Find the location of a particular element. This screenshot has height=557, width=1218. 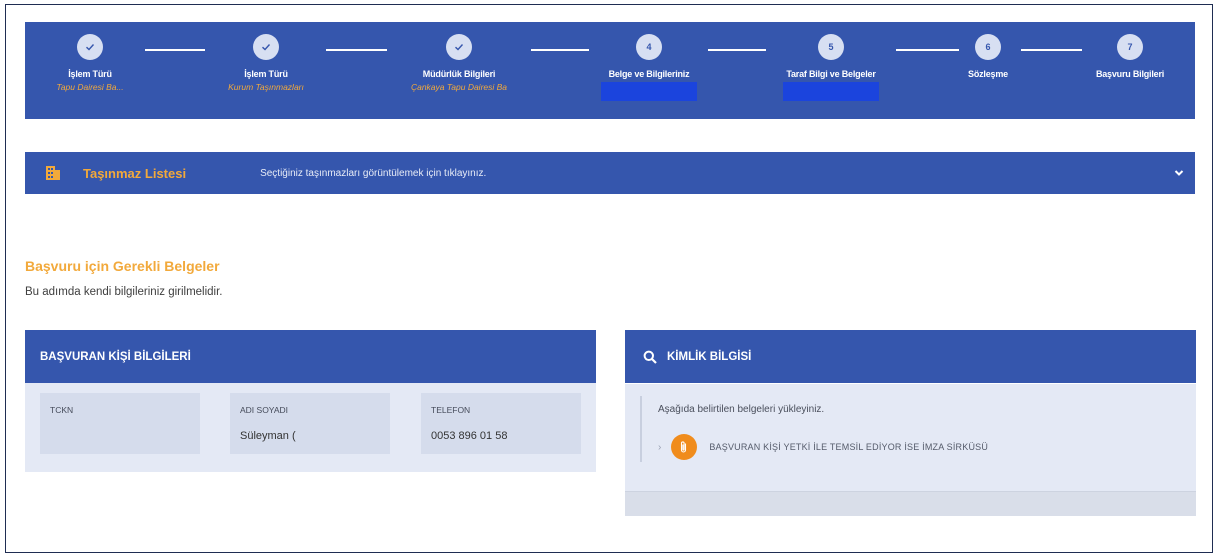

identity-intro: Aşağıda belirtilen belgeleri yükleyiniz. is located at coordinates (741, 409).